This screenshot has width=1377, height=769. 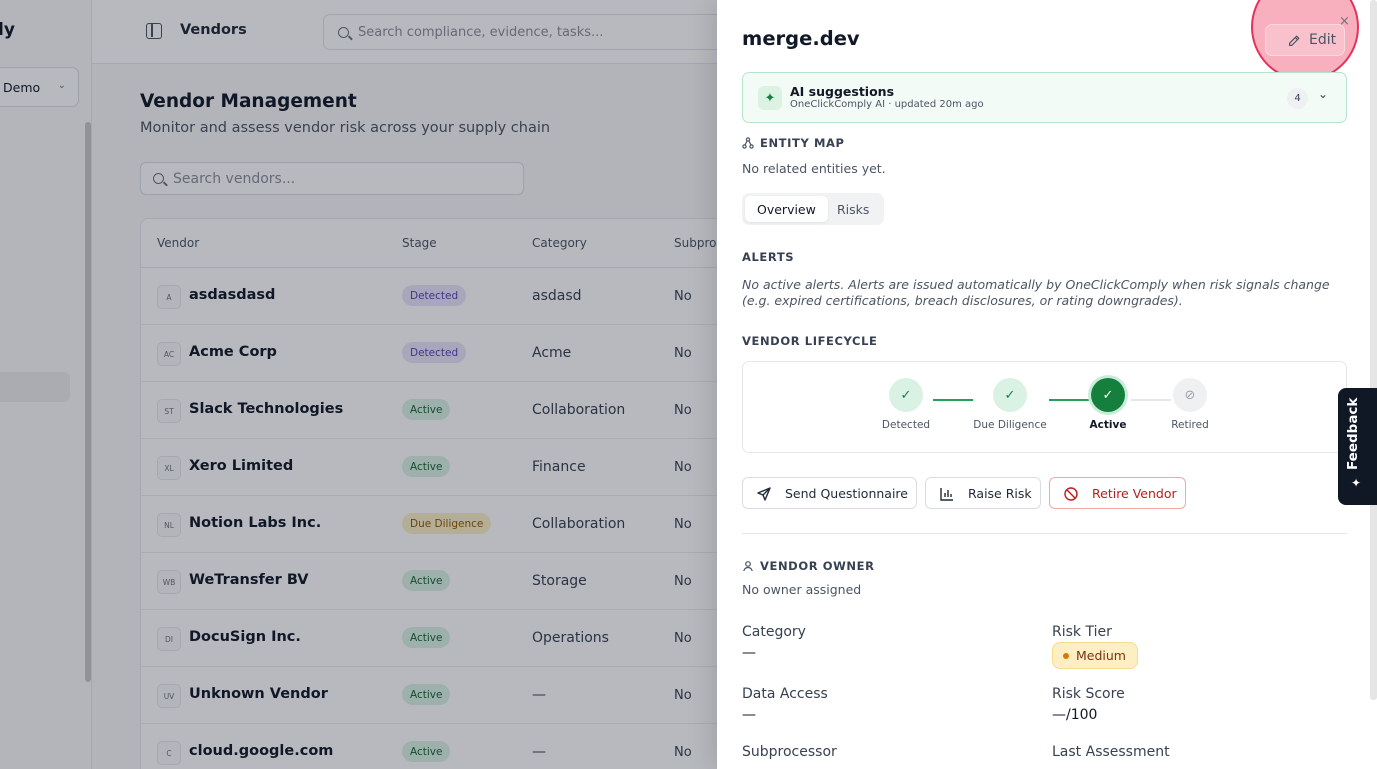 I want to click on category-label: Category, so click(x=774, y=632).